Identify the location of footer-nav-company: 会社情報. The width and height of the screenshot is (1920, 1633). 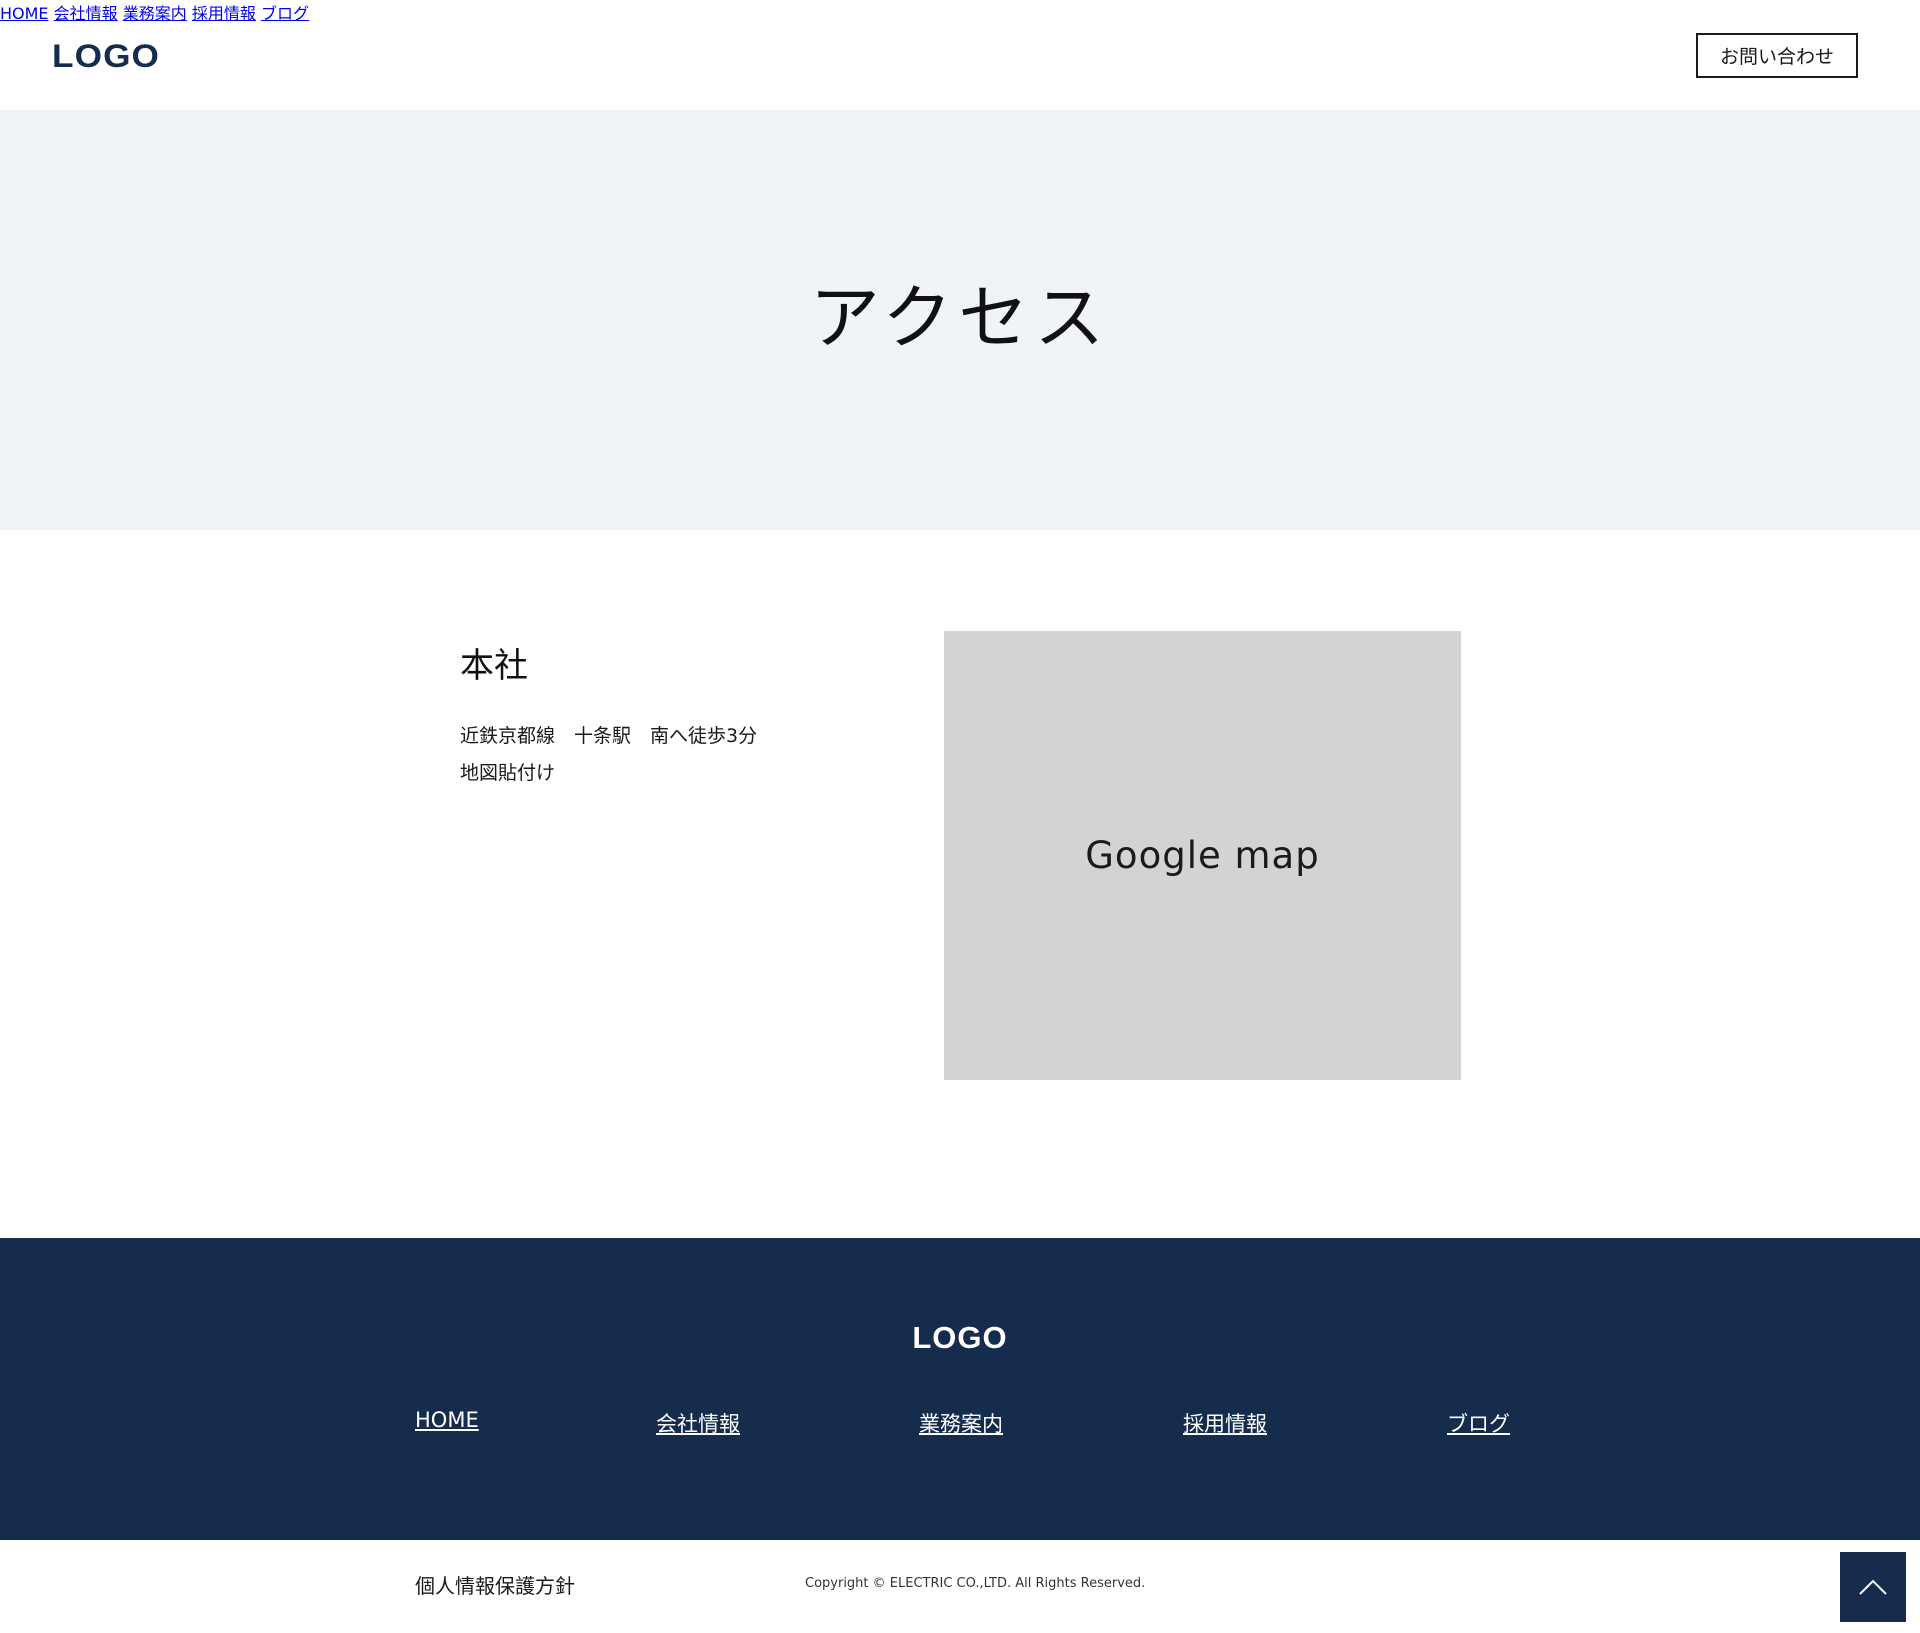
(698, 1423).